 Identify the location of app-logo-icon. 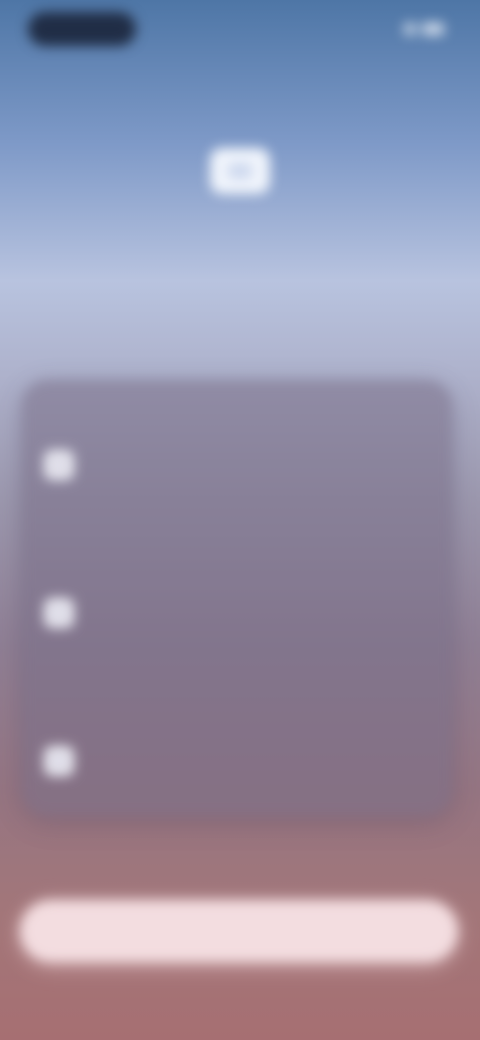
(240, 171).